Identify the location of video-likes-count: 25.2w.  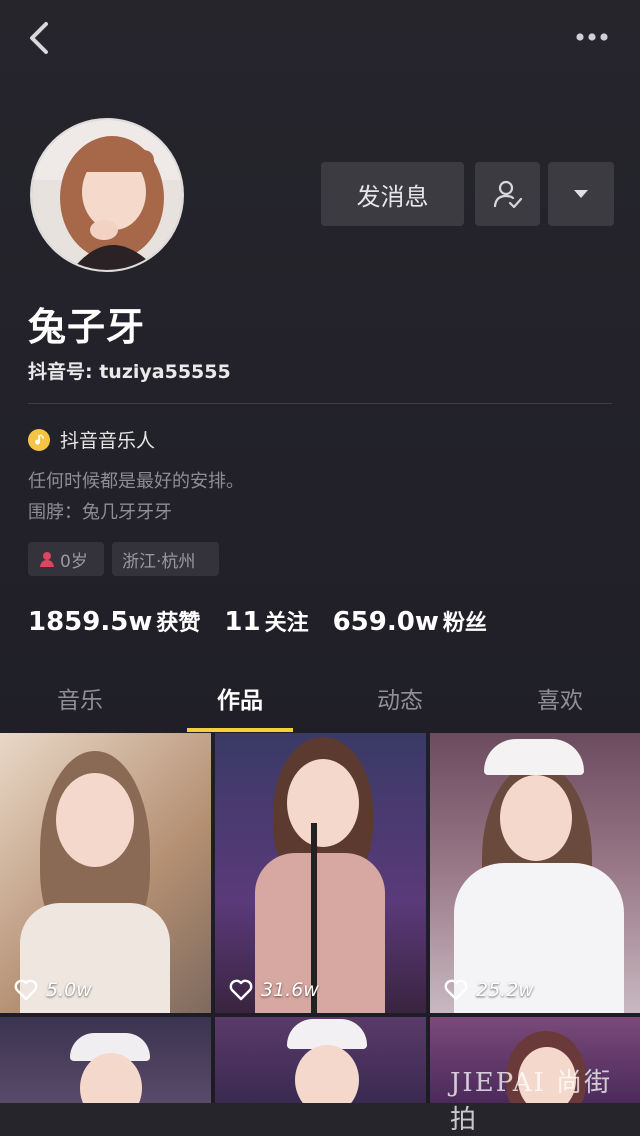
(505, 990).